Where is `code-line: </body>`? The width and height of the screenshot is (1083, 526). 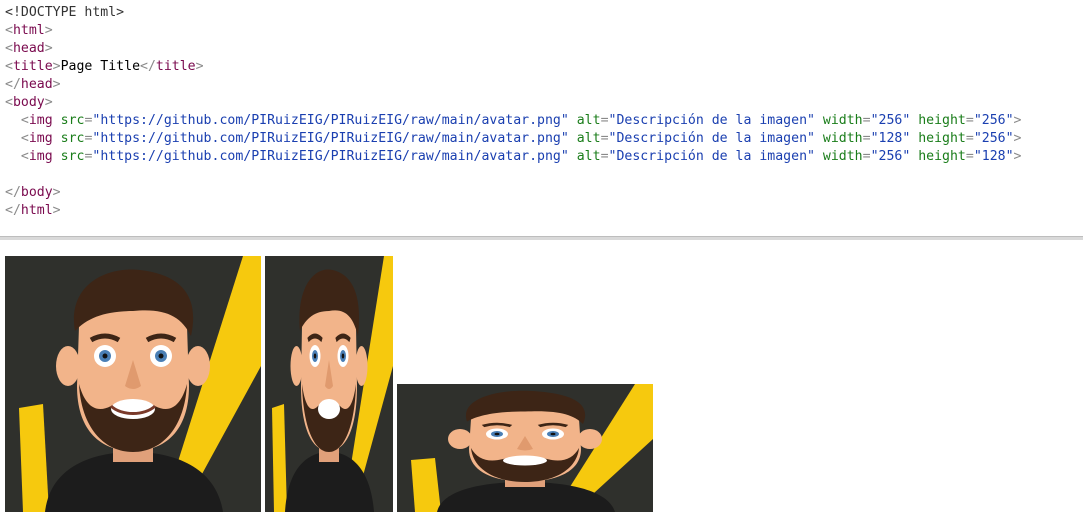 code-line: </body> is located at coordinates (33, 193).